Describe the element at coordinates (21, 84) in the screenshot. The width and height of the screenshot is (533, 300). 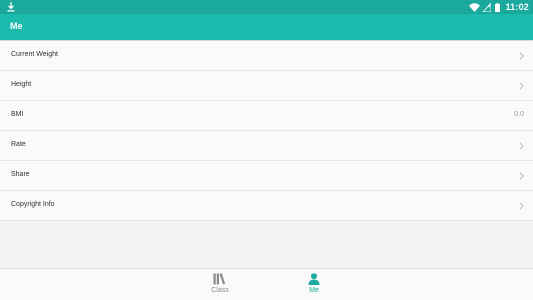
I see `settings-item-label: Height` at that location.